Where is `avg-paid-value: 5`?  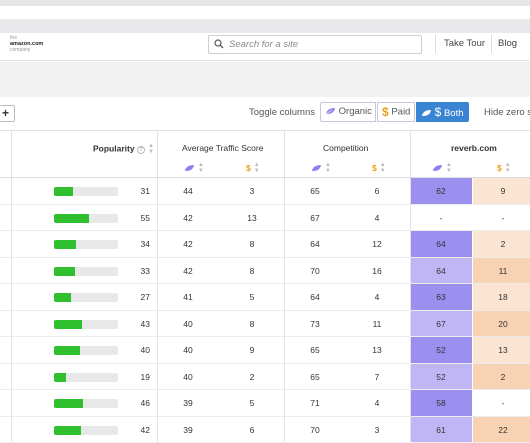
avg-paid-value: 5 is located at coordinates (252, 297).